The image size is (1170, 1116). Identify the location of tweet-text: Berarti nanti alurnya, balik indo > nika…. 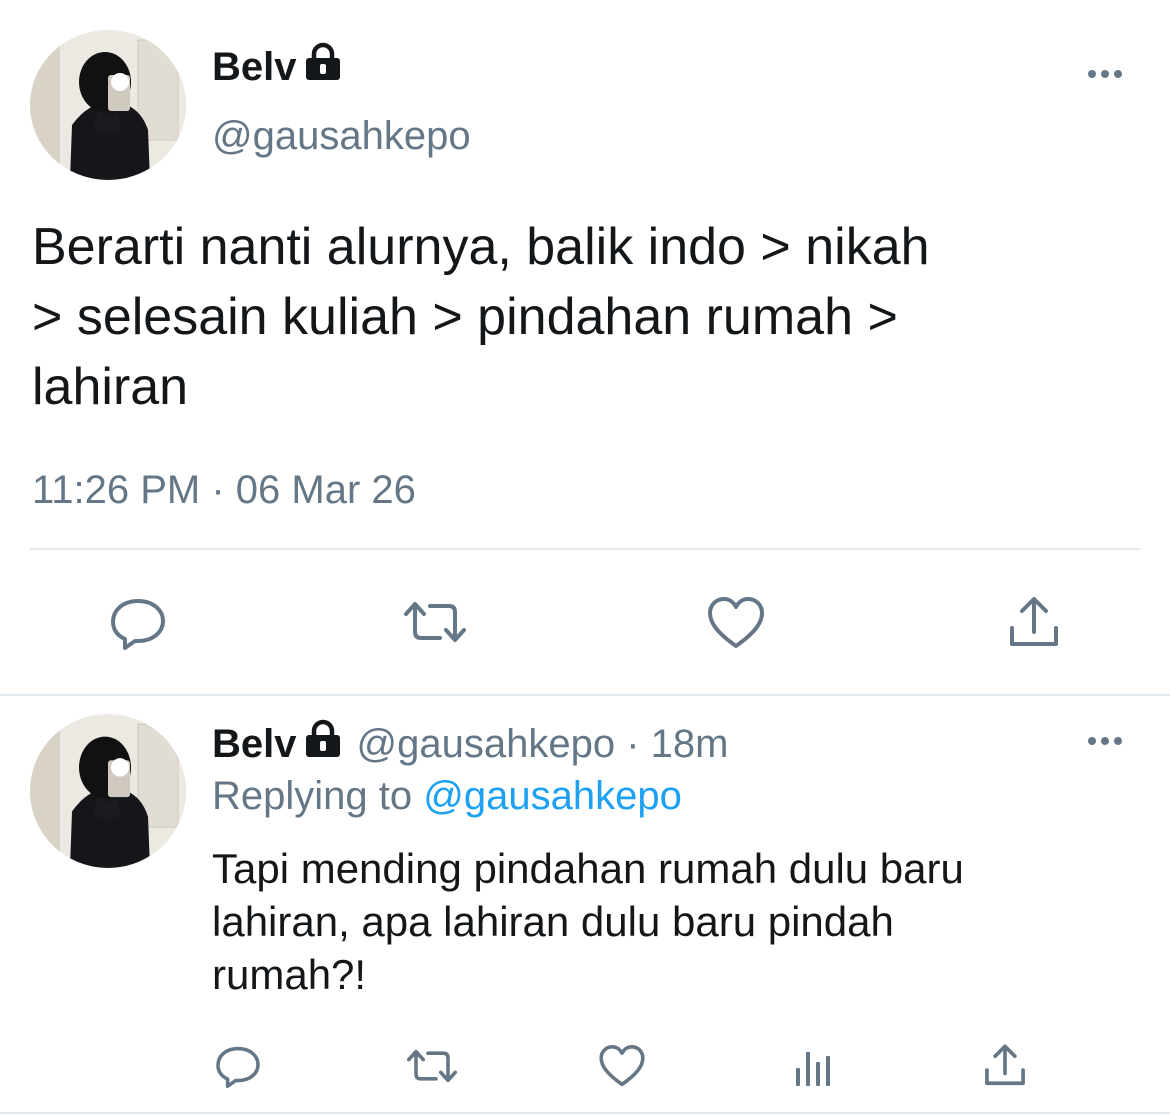
(481, 317).